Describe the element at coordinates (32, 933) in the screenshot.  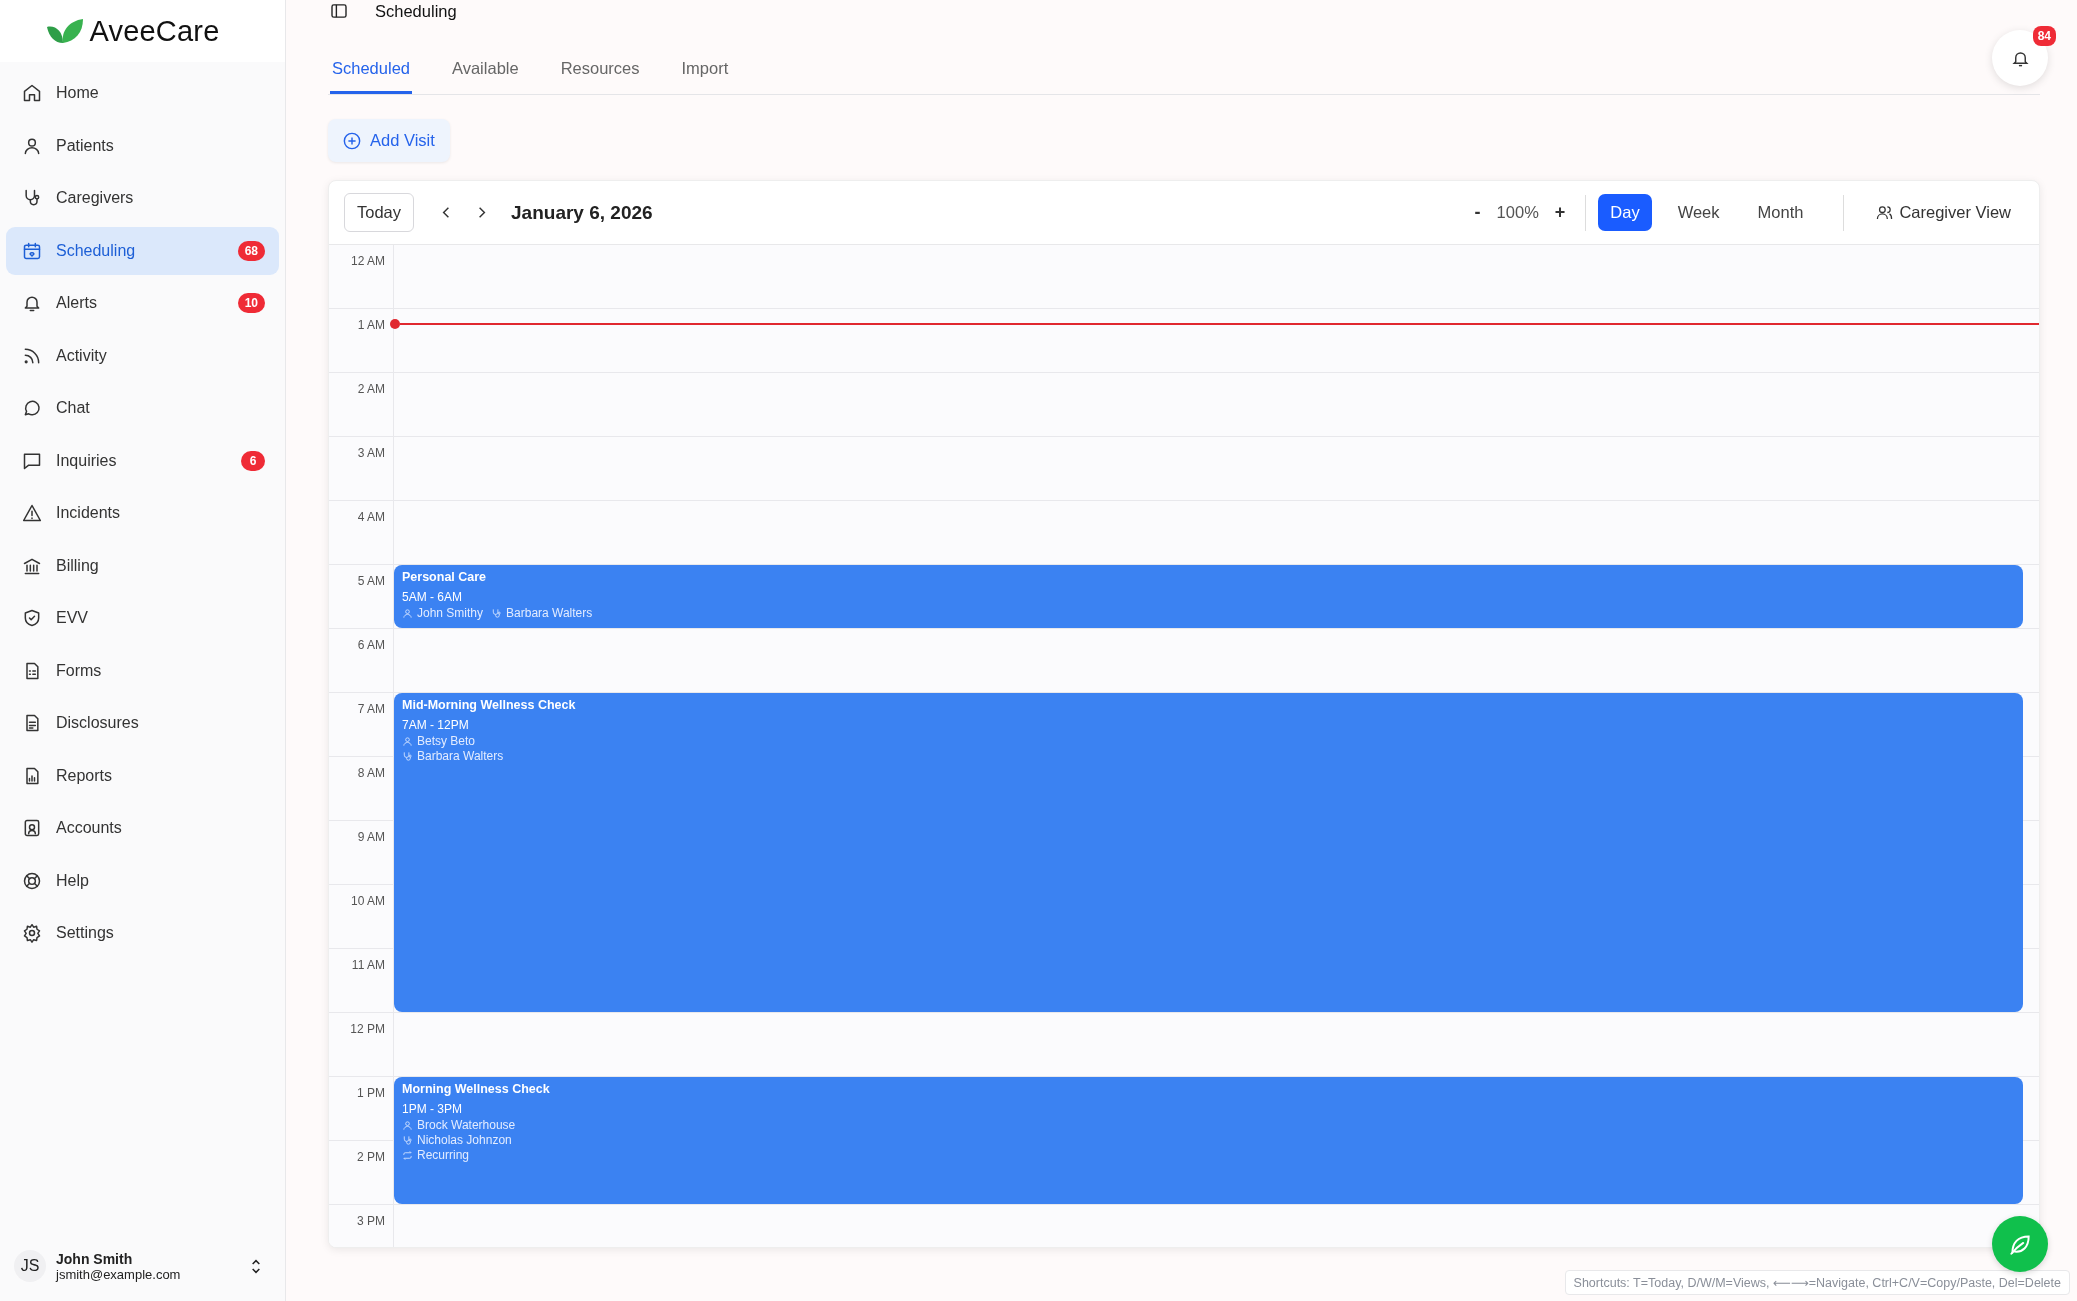
I see `settings-icon` at that location.